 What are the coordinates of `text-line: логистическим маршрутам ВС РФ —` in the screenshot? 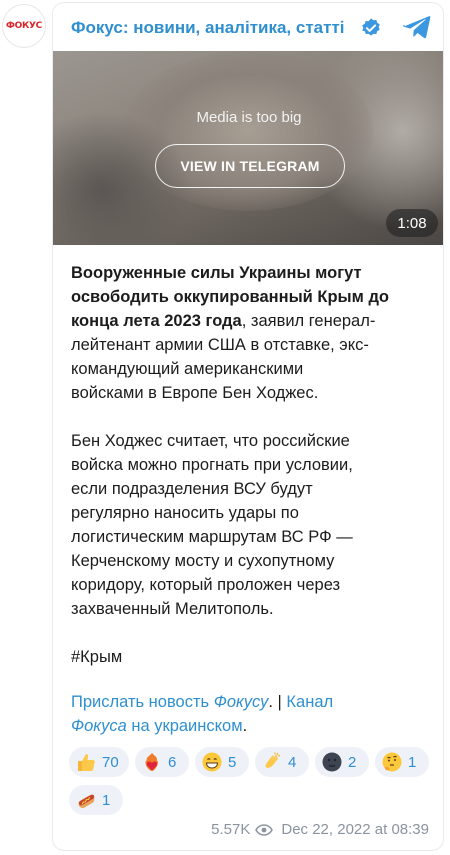 It's located at (212, 537).